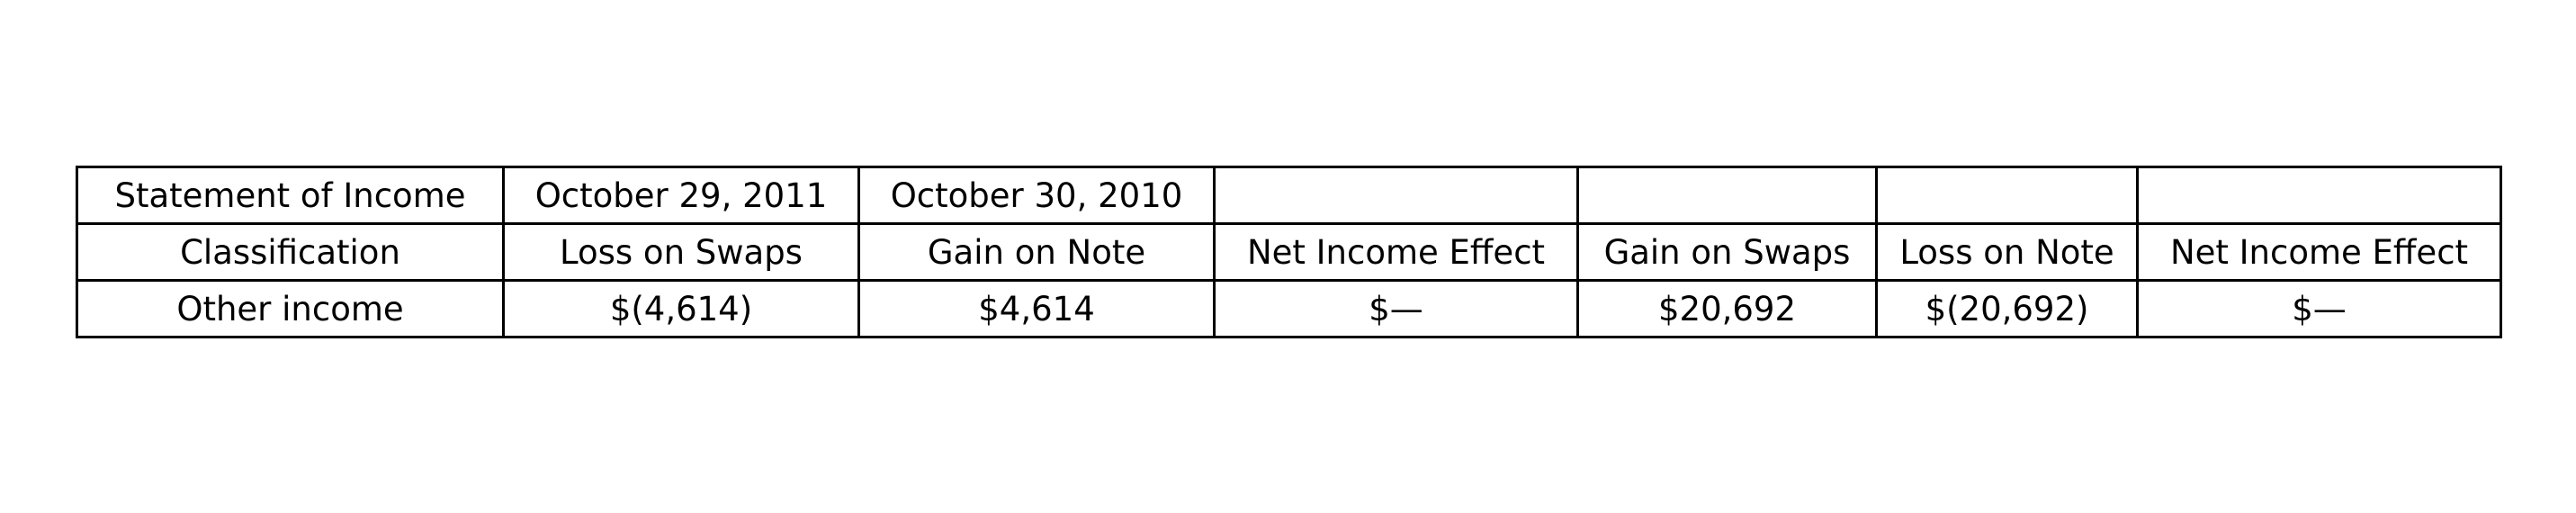 This screenshot has height=513, width=2576. I want to click on table-cell: October 29, 2011, so click(681, 195).